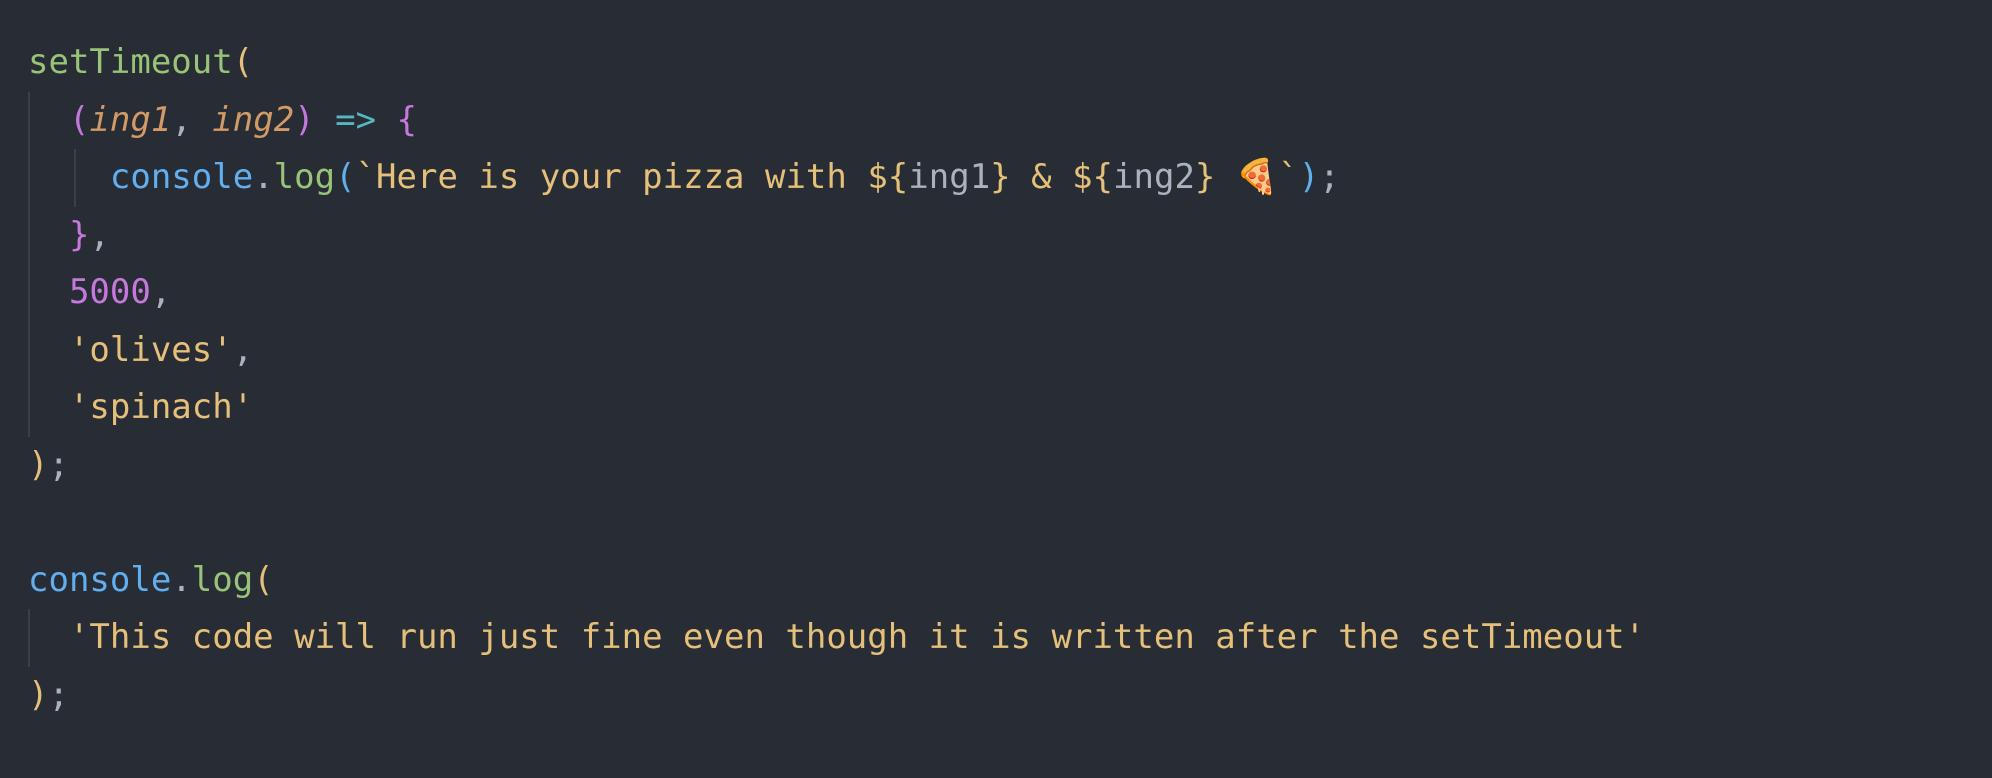 The width and height of the screenshot is (1992, 778). I want to click on var-ing1: ing1, so click(949, 177).